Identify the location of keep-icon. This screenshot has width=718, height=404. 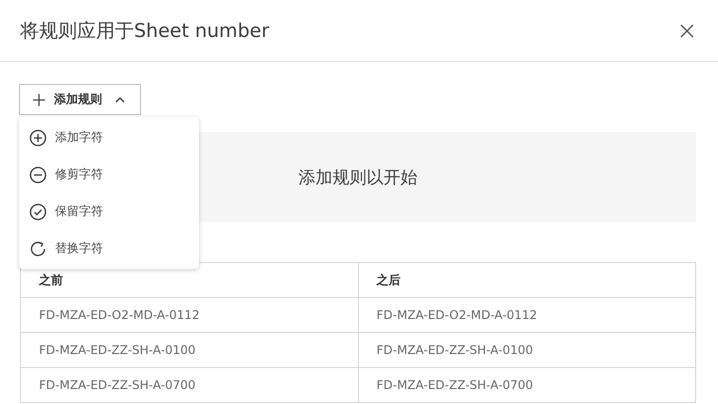
(38, 211).